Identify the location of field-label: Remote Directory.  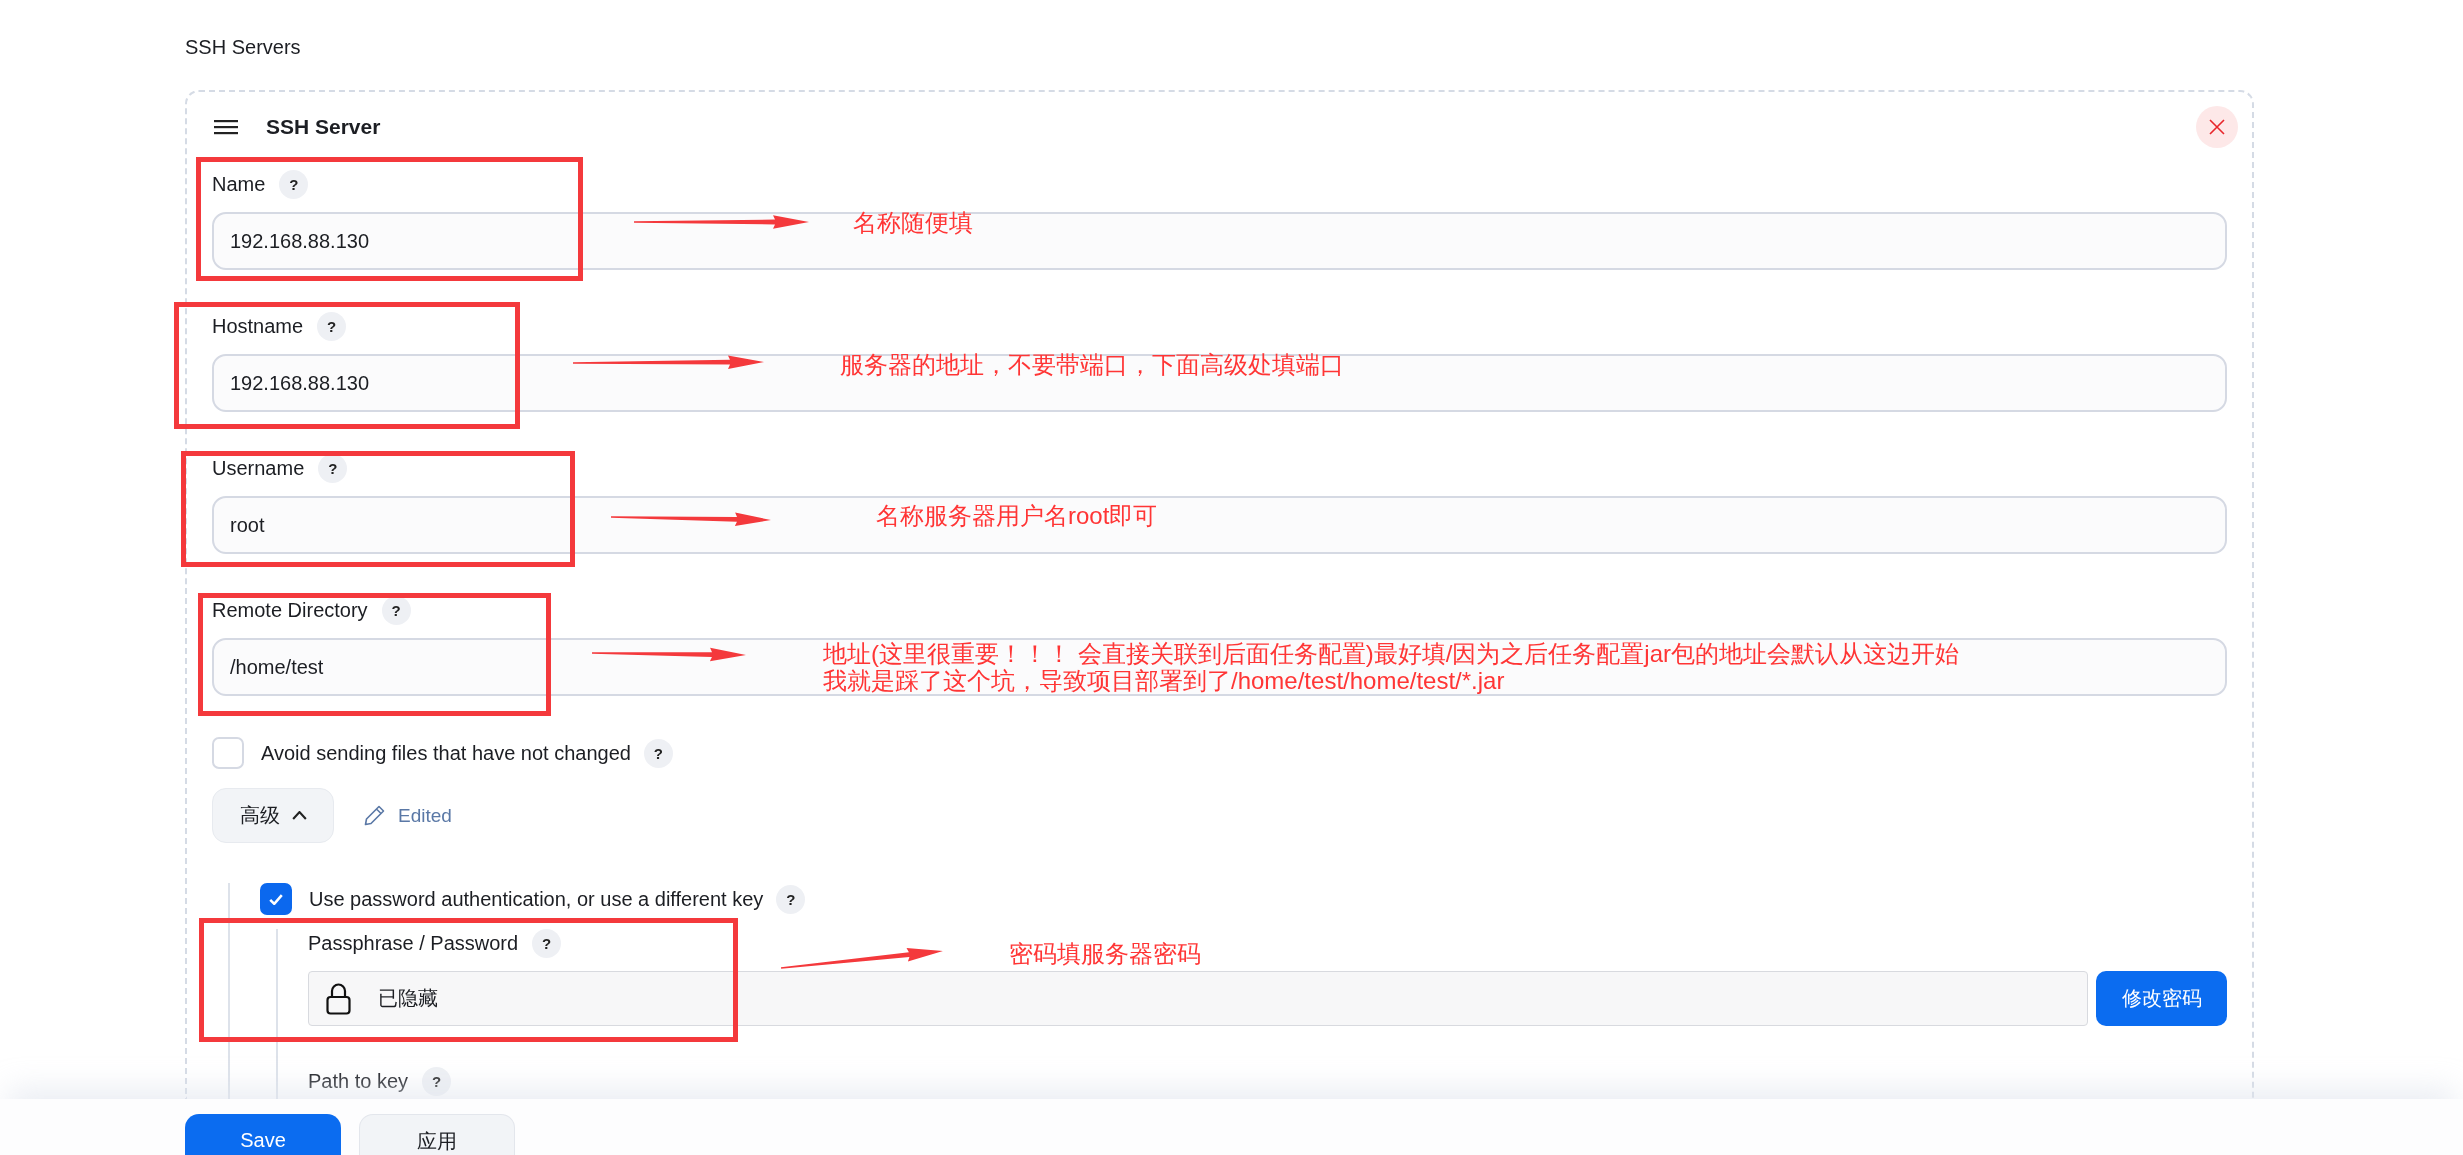
(290, 610).